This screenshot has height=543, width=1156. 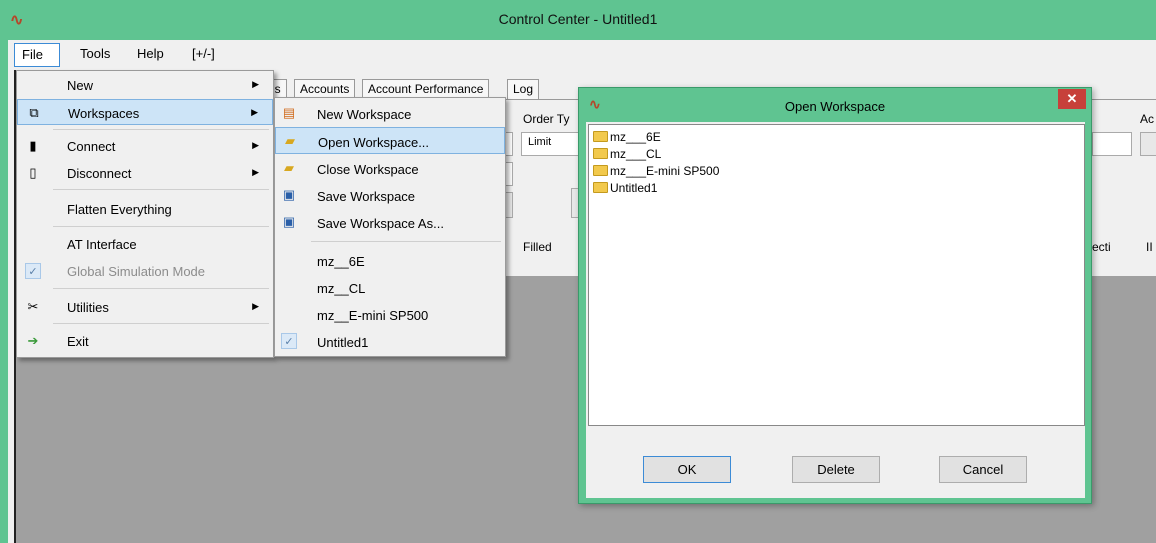 What do you see at coordinates (289, 221) in the screenshot?
I see `save-as-icon: ▣` at bounding box center [289, 221].